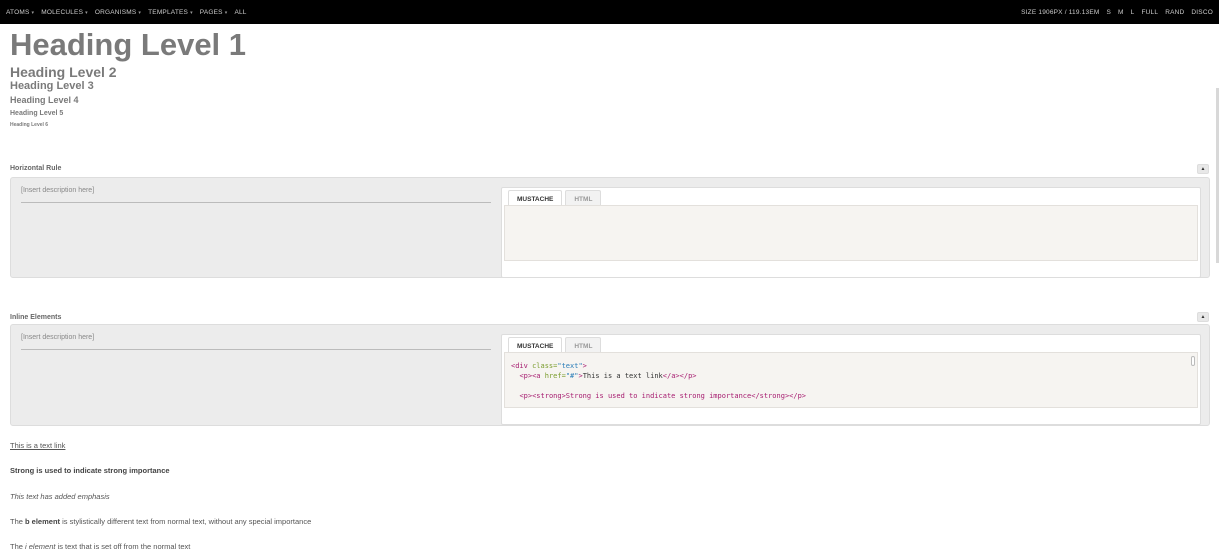 The height and width of the screenshot is (553, 1219). I want to click on text-link: This is a text link, so click(37, 445).